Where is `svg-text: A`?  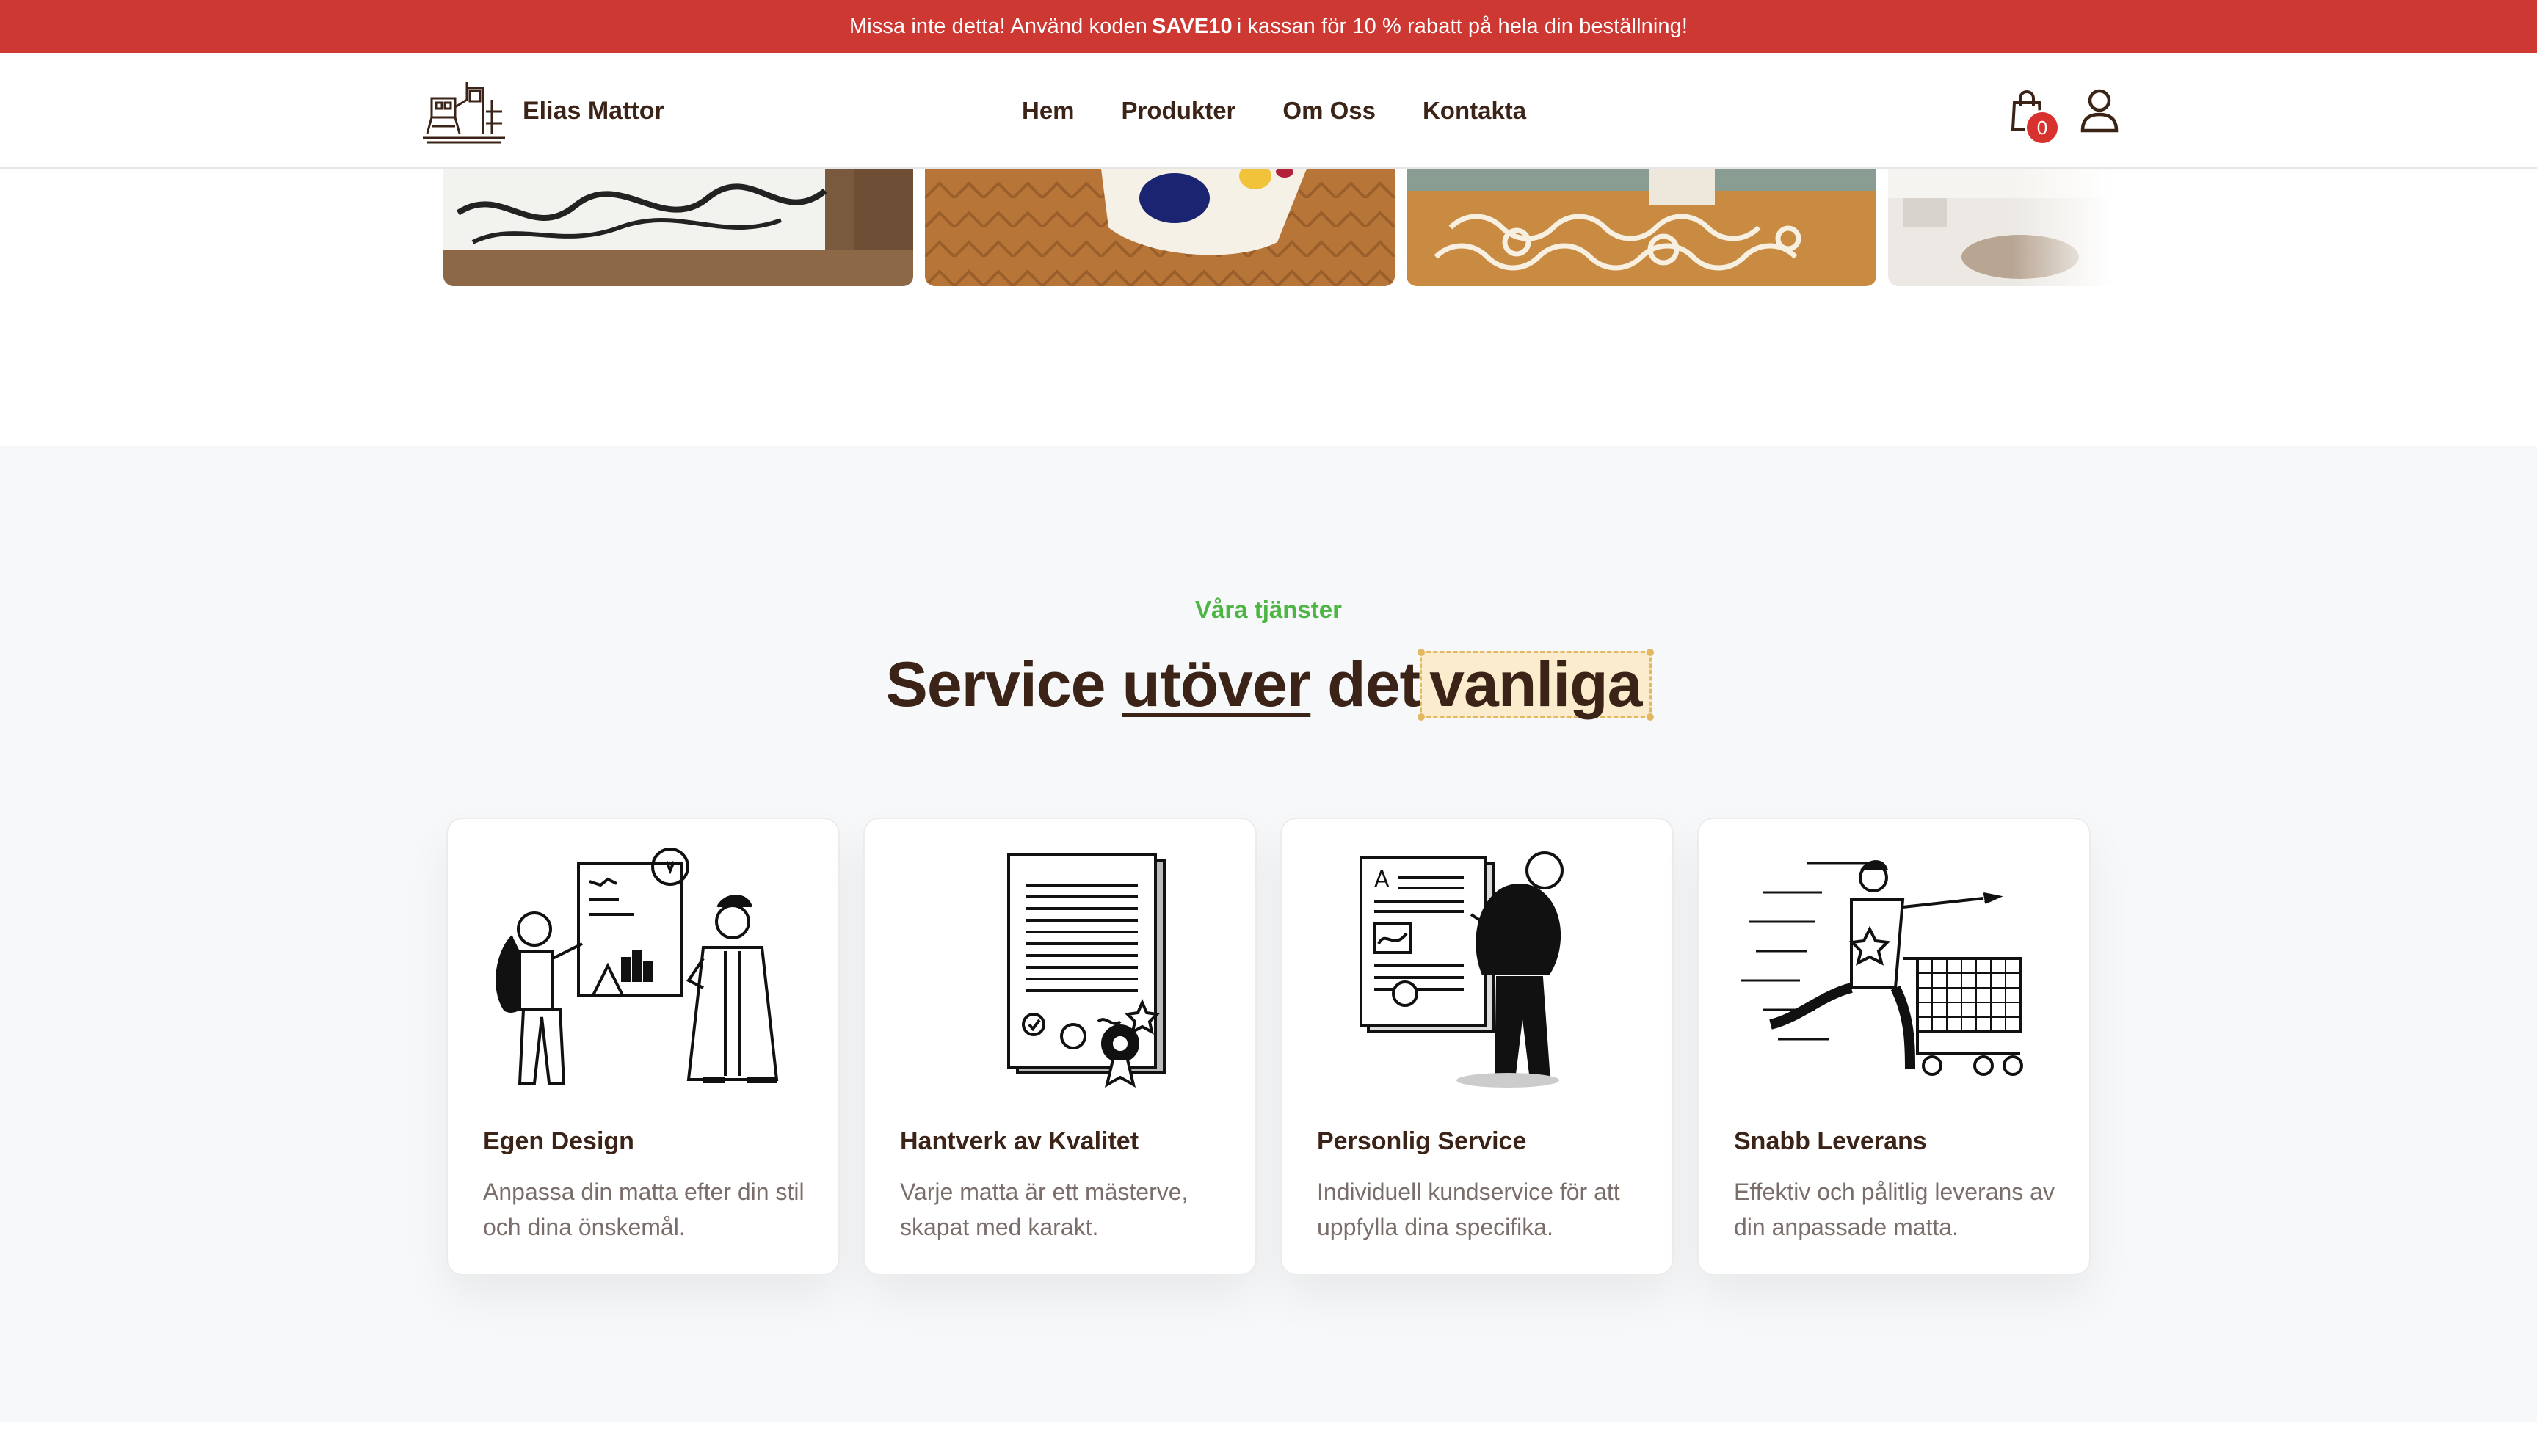 svg-text: A is located at coordinates (1382, 879).